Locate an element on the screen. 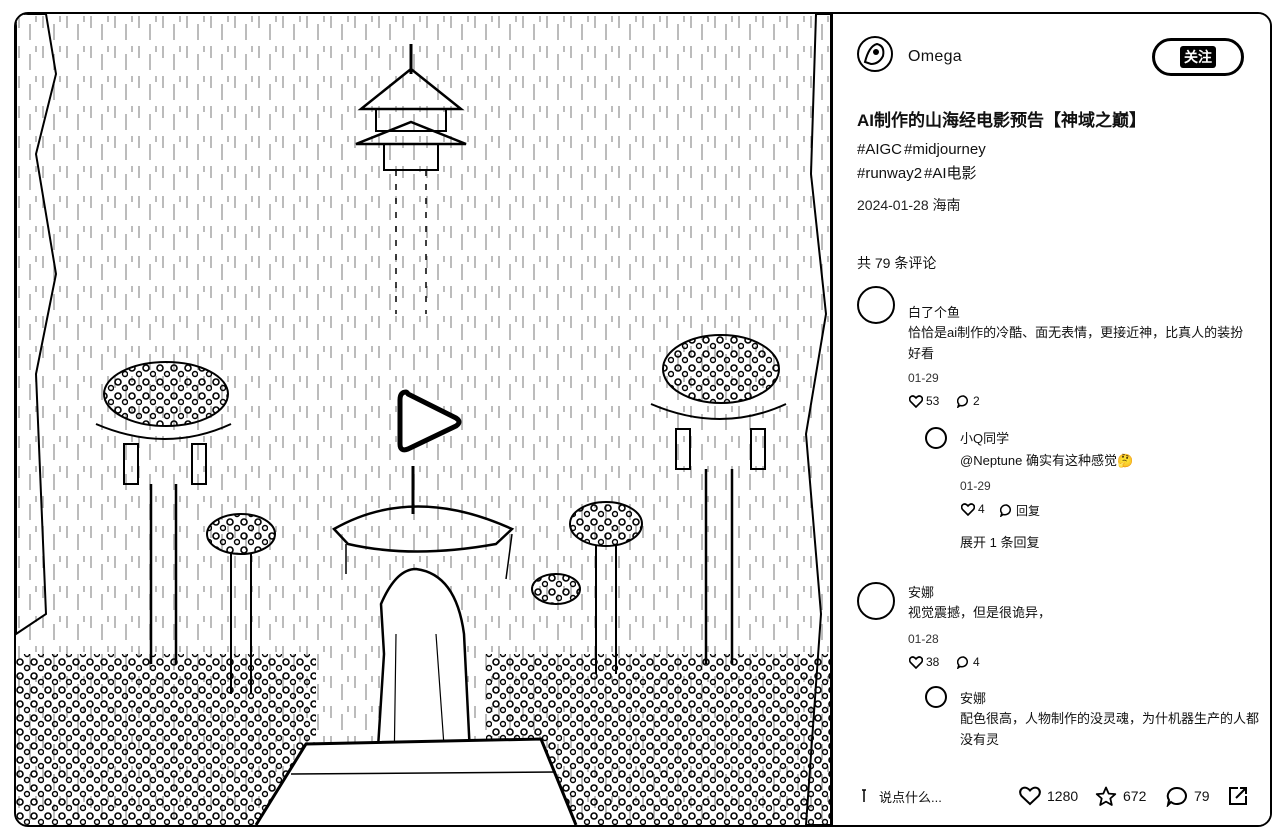 Image resolution: width=1276 pixels, height=831 pixels. favorite-button: 672 is located at coordinates (1120, 796).